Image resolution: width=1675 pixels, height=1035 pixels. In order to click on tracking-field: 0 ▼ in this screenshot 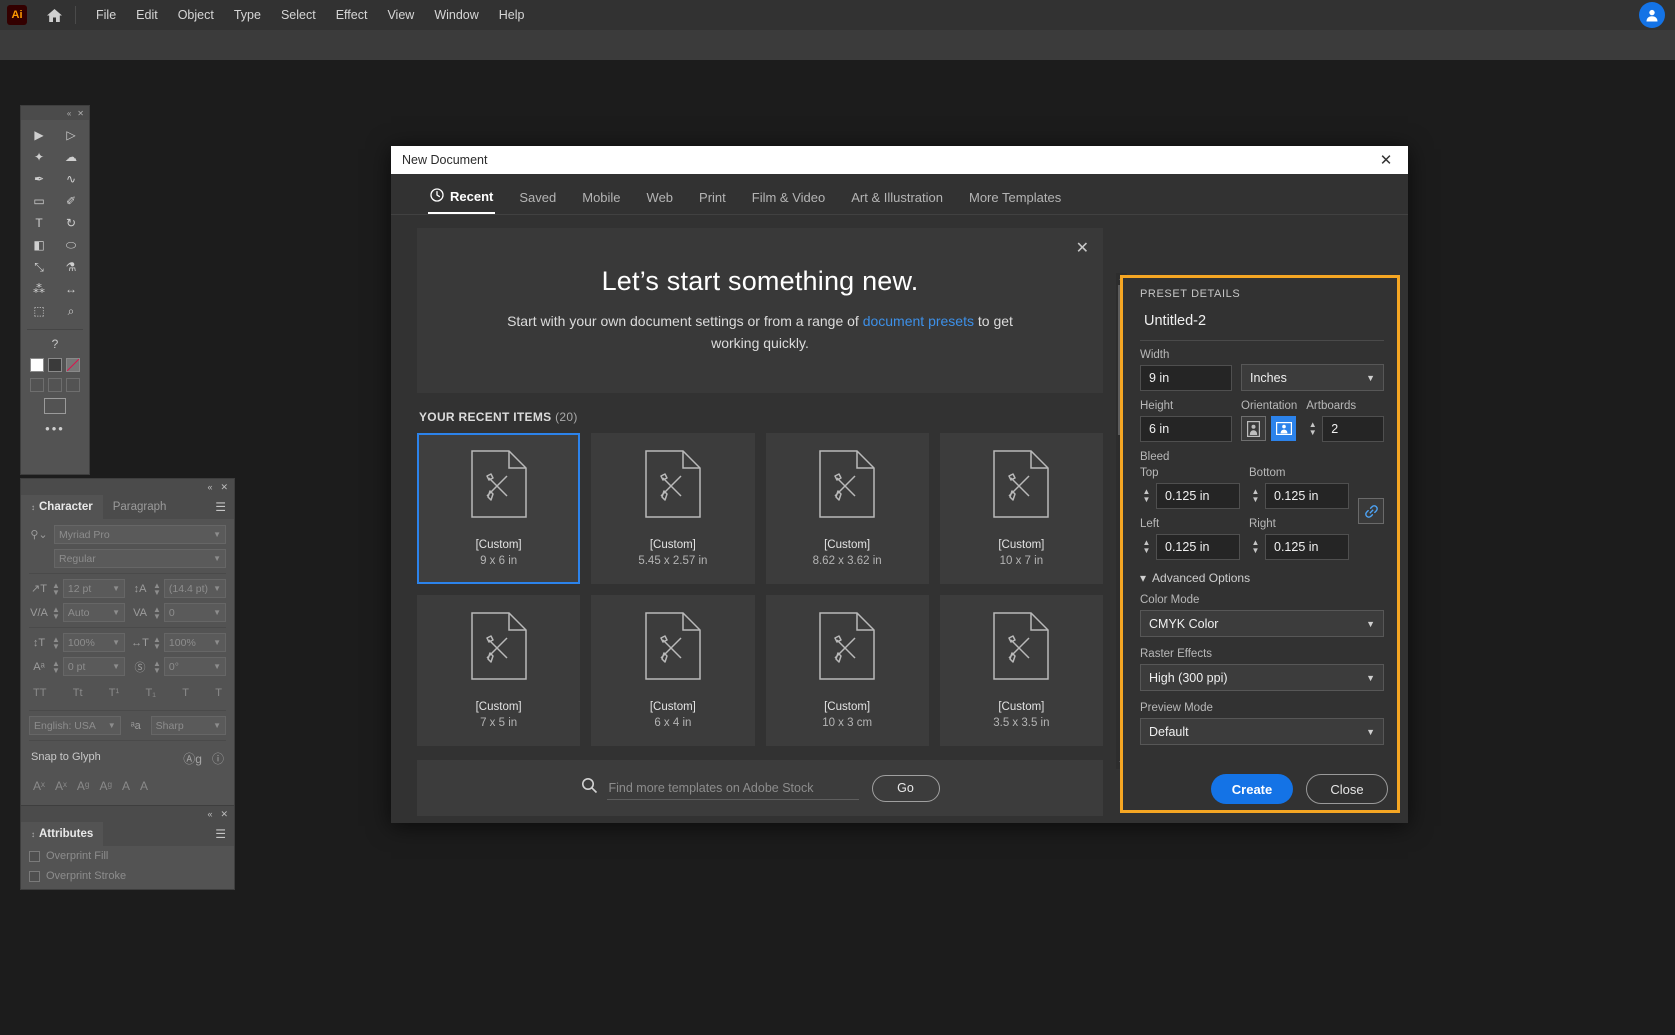, I will do `click(194, 612)`.